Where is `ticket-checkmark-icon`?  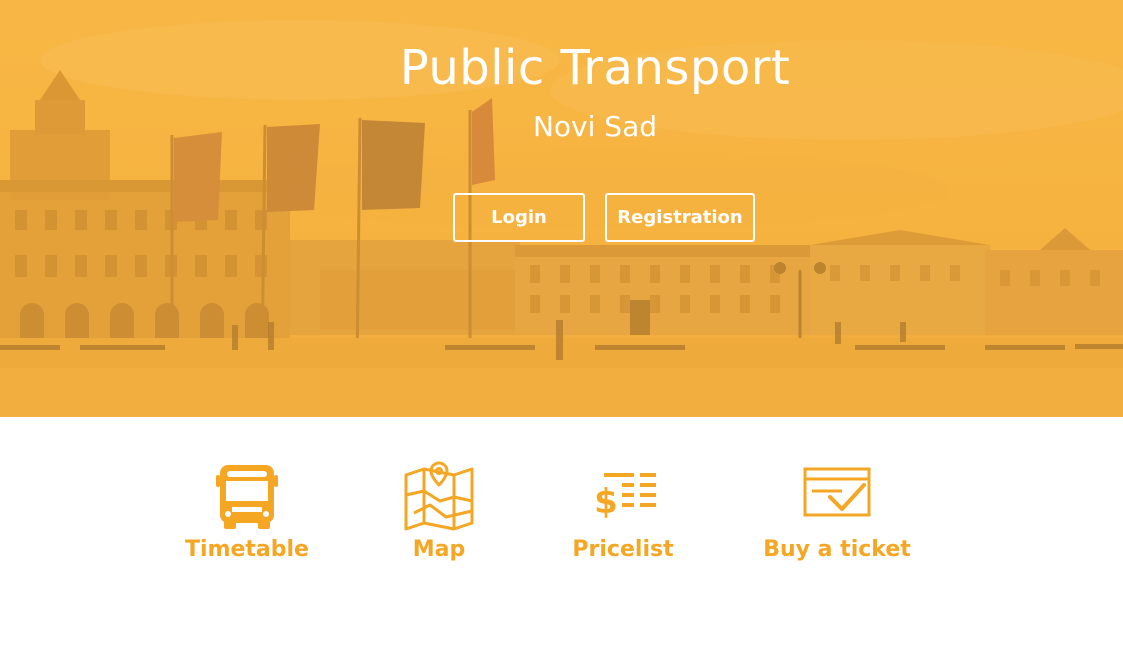
ticket-checkmark-icon is located at coordinates (837, 492).